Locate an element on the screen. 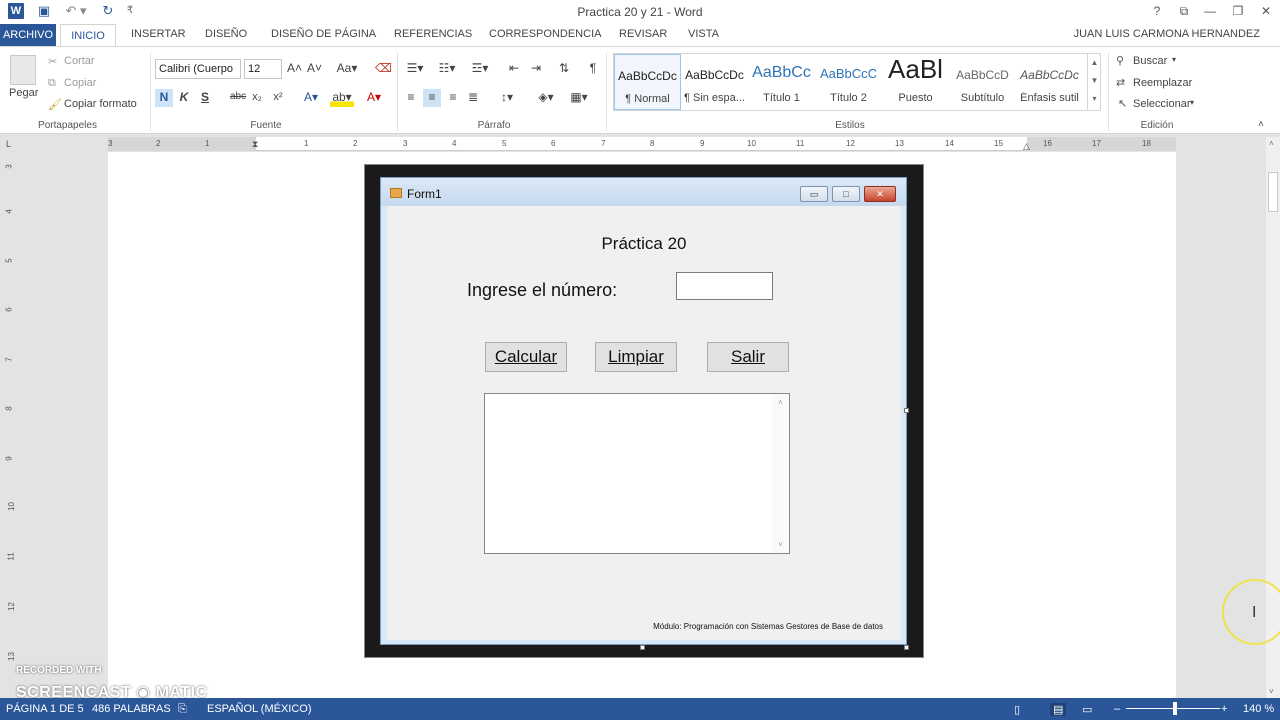 The width and height of the screenshot is (1280, 720). style-subtle-emphasis: AaBbCcDc Énfasis sutil is located at coordinates (1049, 82).